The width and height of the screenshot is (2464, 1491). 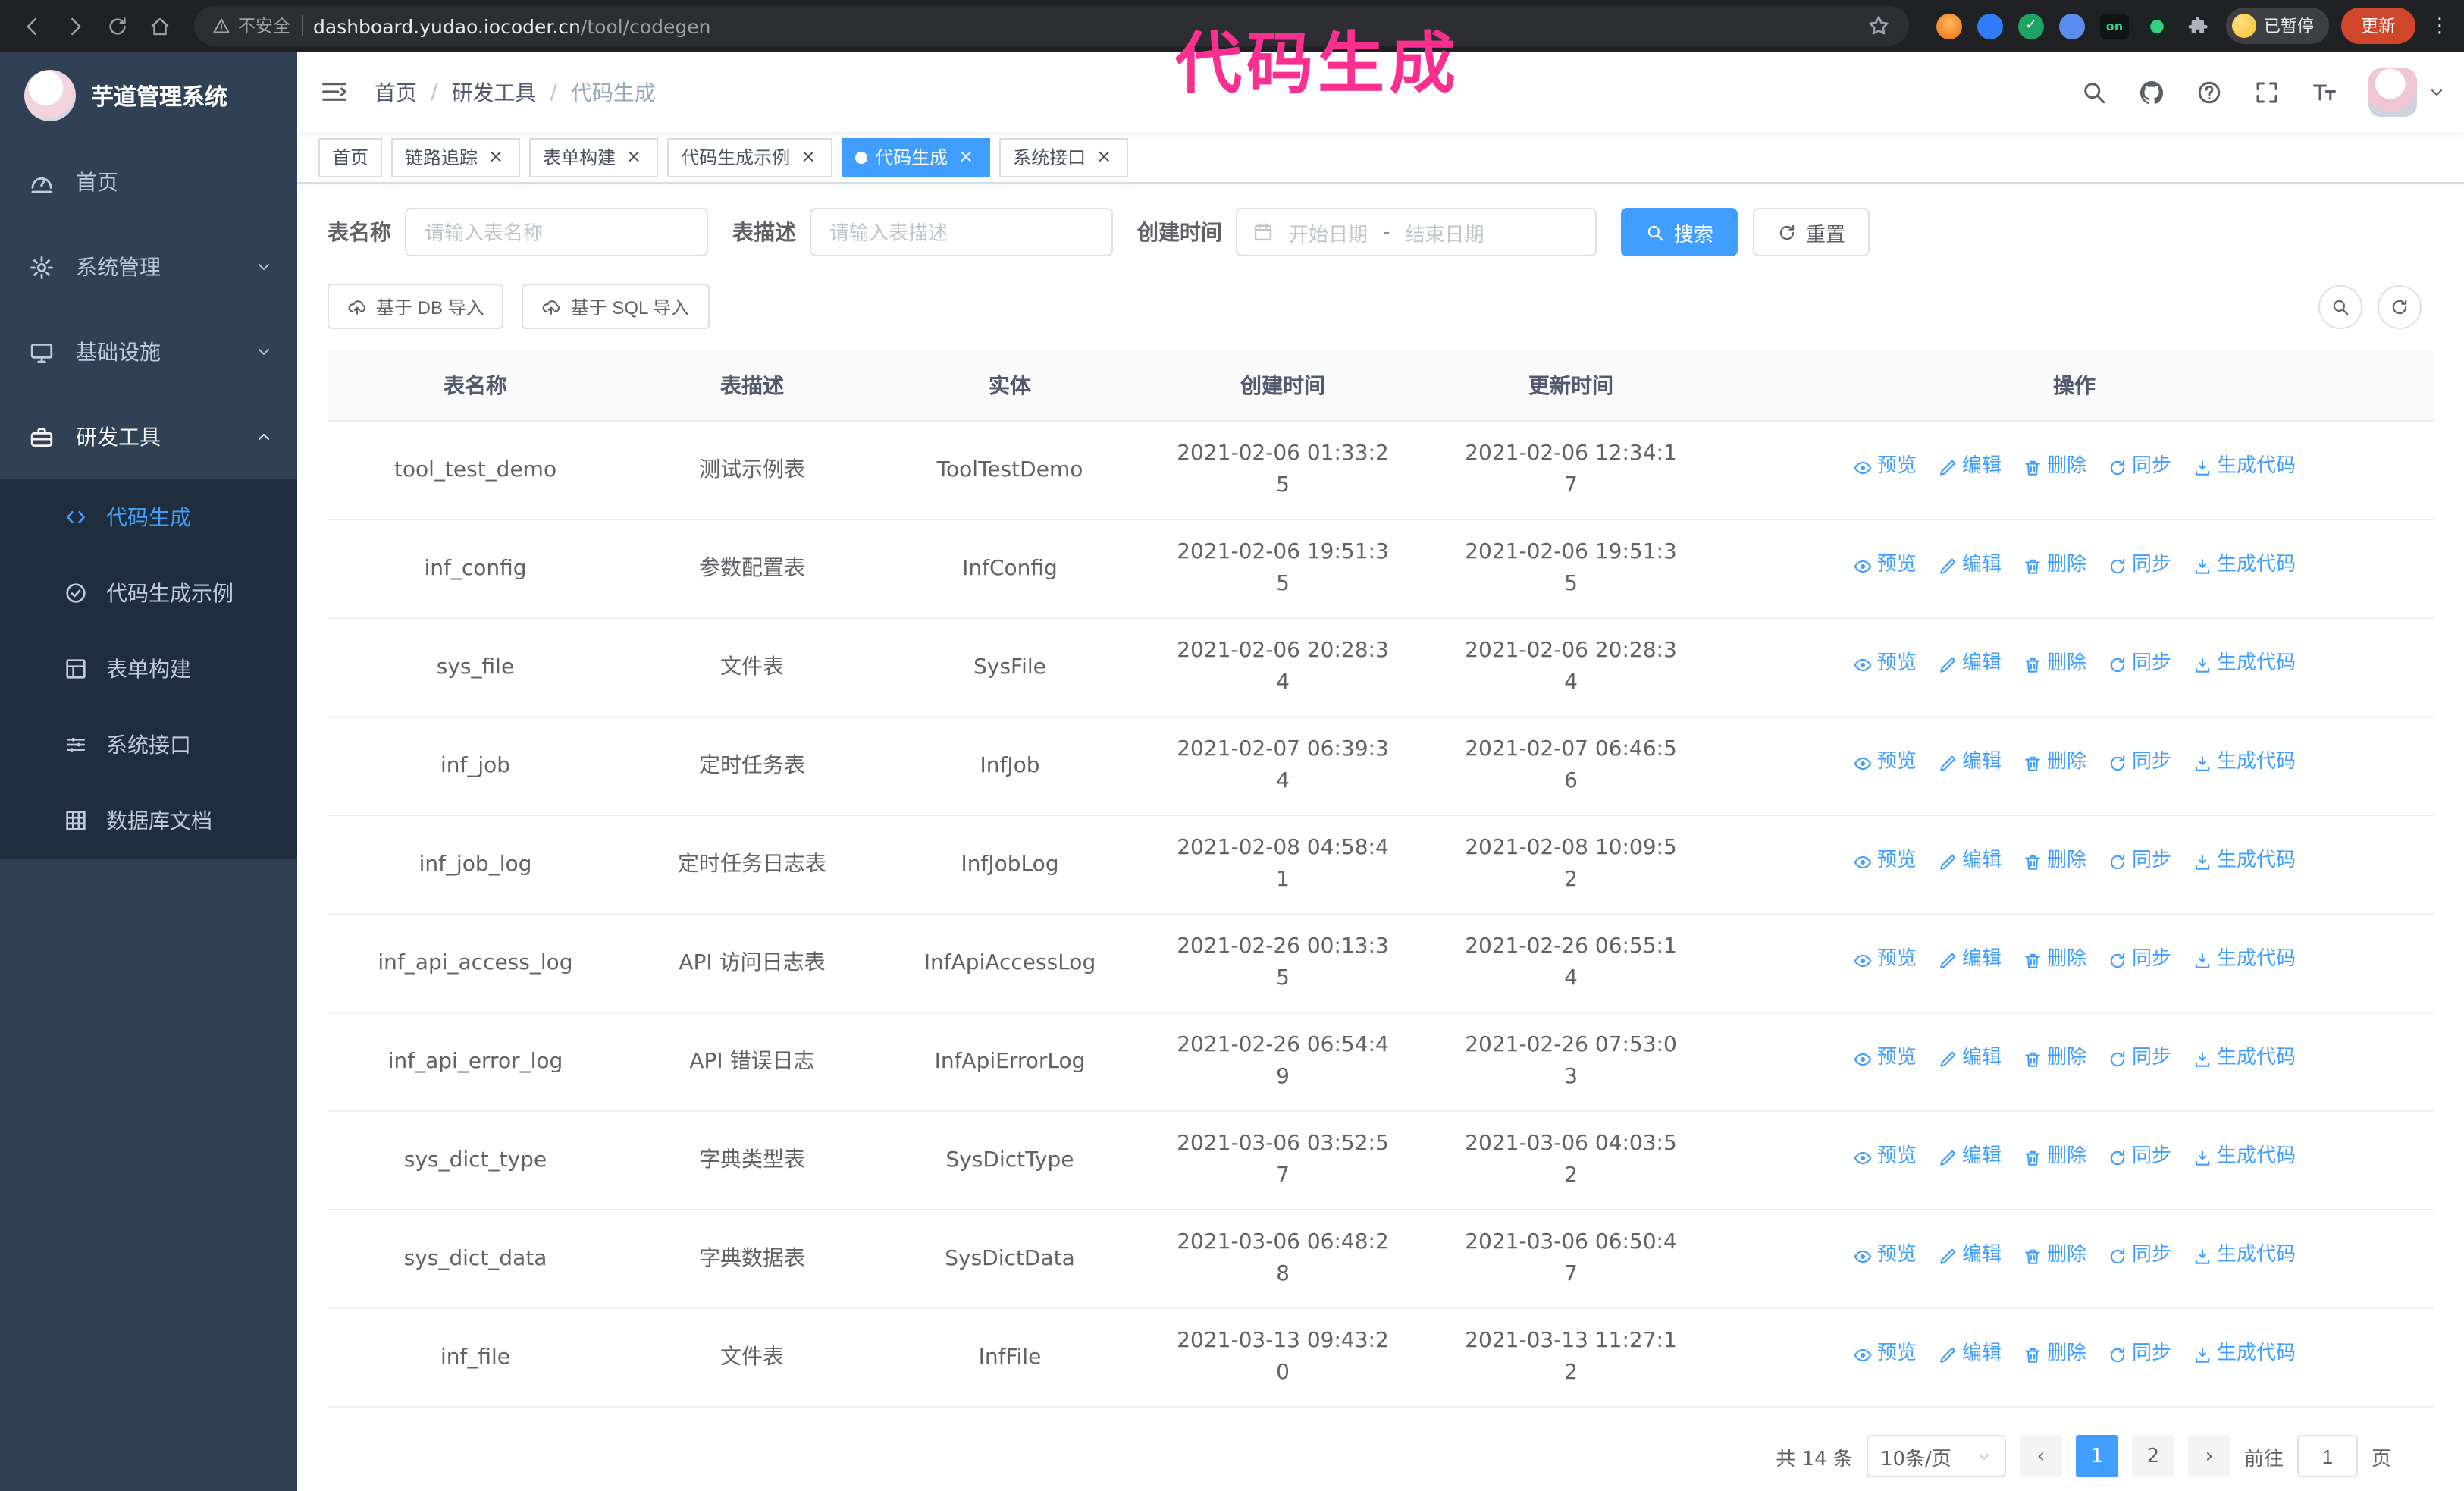 I want to click on extension-fox-icon, so click(x=1949, y=26).